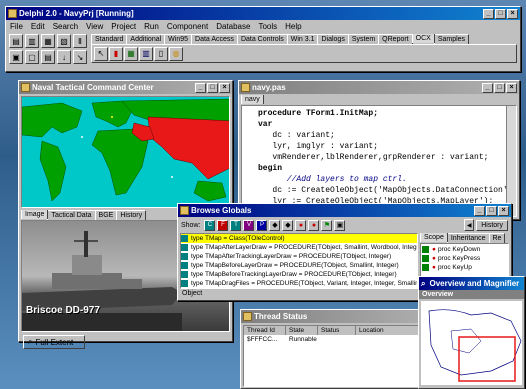  What do you see at coordinates (125, 152) in the screenshot?
I see `world-map` at bounding box center [125, 152].